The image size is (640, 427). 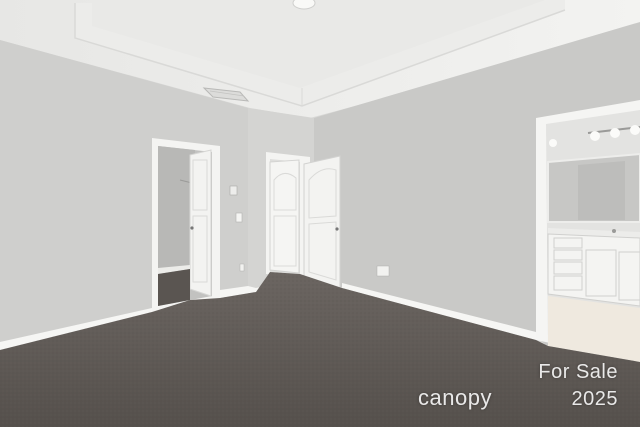 I want to click on hall-door-open, so click(x=322, y=222).